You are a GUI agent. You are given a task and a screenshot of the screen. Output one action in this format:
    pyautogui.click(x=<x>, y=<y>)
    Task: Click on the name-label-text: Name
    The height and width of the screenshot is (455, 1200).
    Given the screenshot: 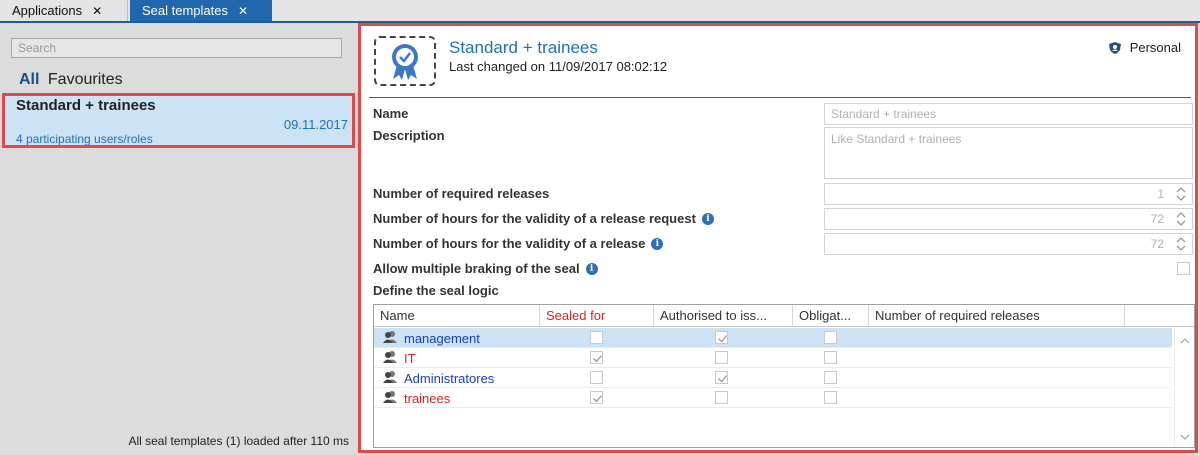 What is the action you would take?
    pyautogui.click(x=391, y=113)
    